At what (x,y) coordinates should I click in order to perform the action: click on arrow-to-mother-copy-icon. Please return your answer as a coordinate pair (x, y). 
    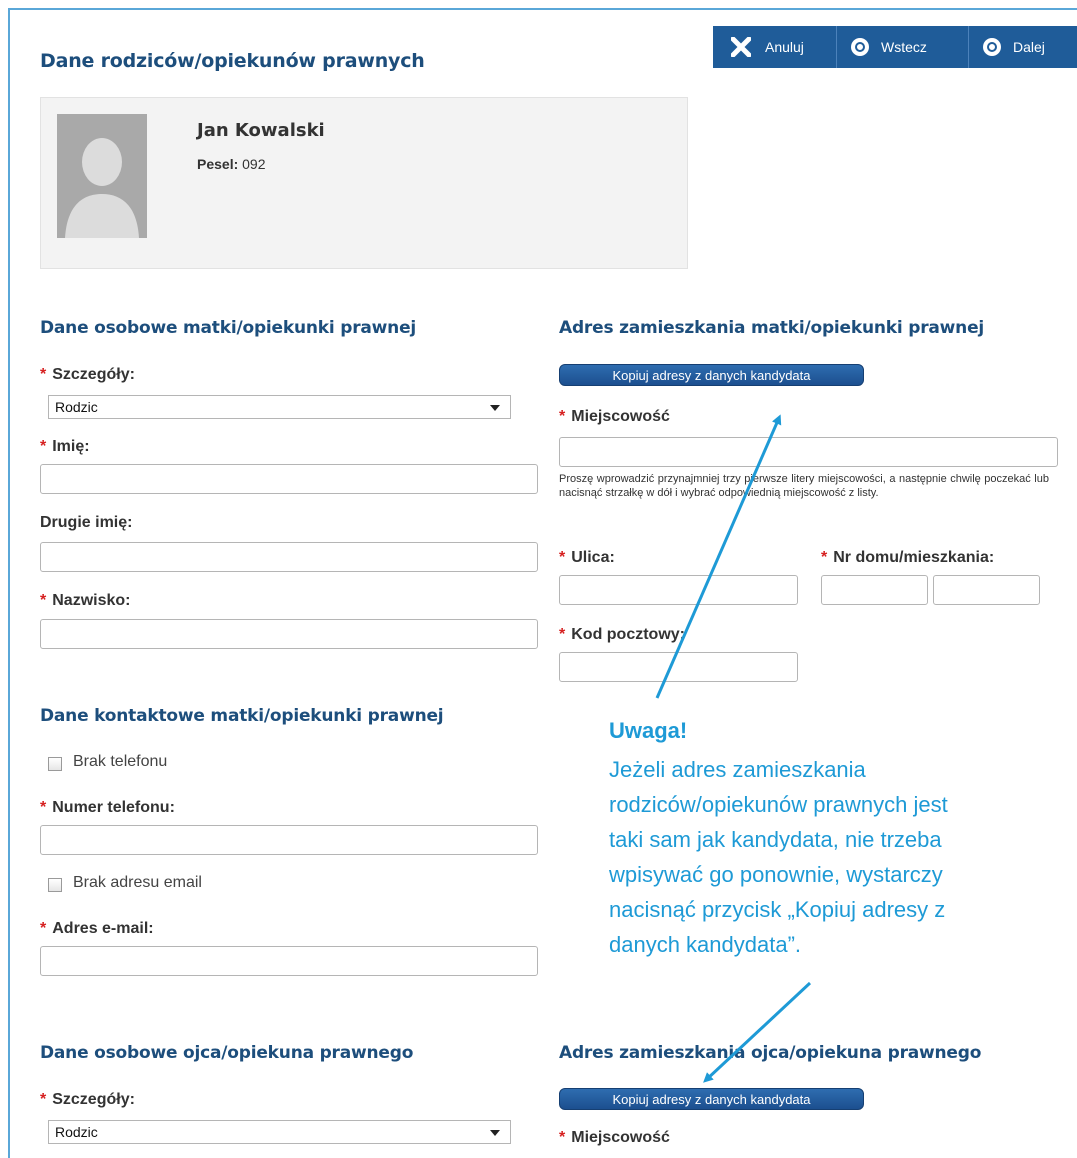
    Looking at the image, I should click on (718, 556).